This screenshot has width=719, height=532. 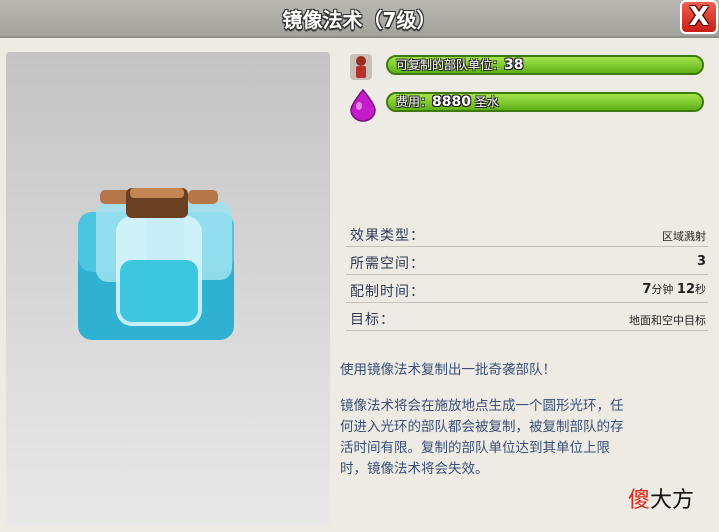 I want to click on info-row-targets: 目标： 地面和空中目标, so click(x=527, y=319).